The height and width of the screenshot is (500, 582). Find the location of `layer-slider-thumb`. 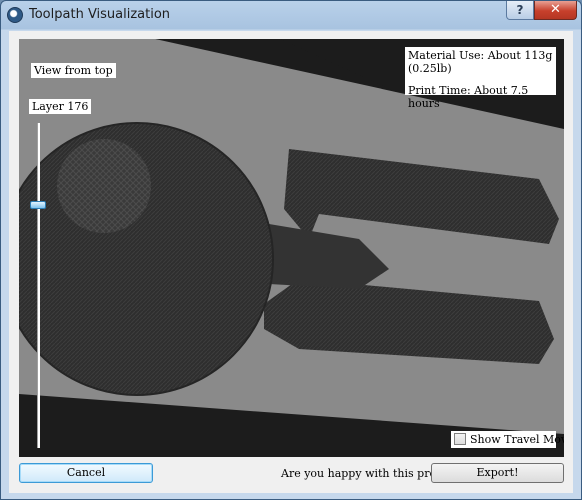

layer-slider-thumb is located at coordinates (38, 205).